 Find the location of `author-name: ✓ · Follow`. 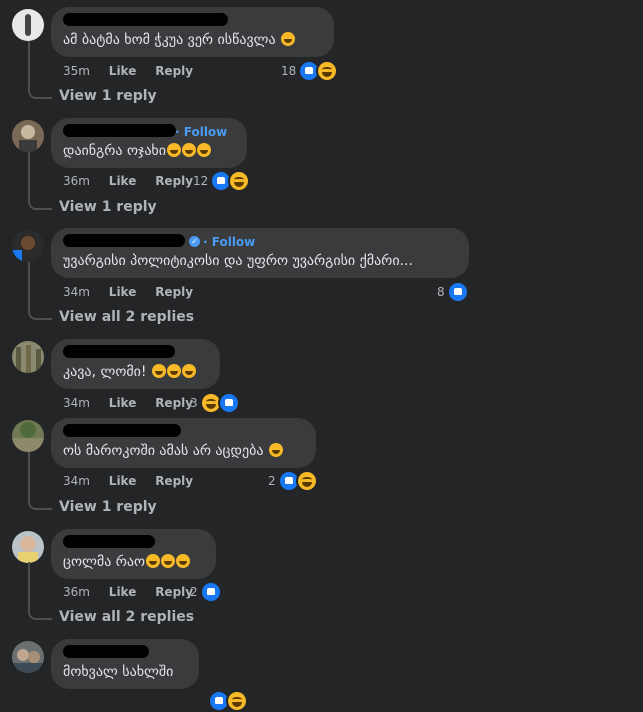

author-name: ✓ · Follow is located at coordinates (260, 243).